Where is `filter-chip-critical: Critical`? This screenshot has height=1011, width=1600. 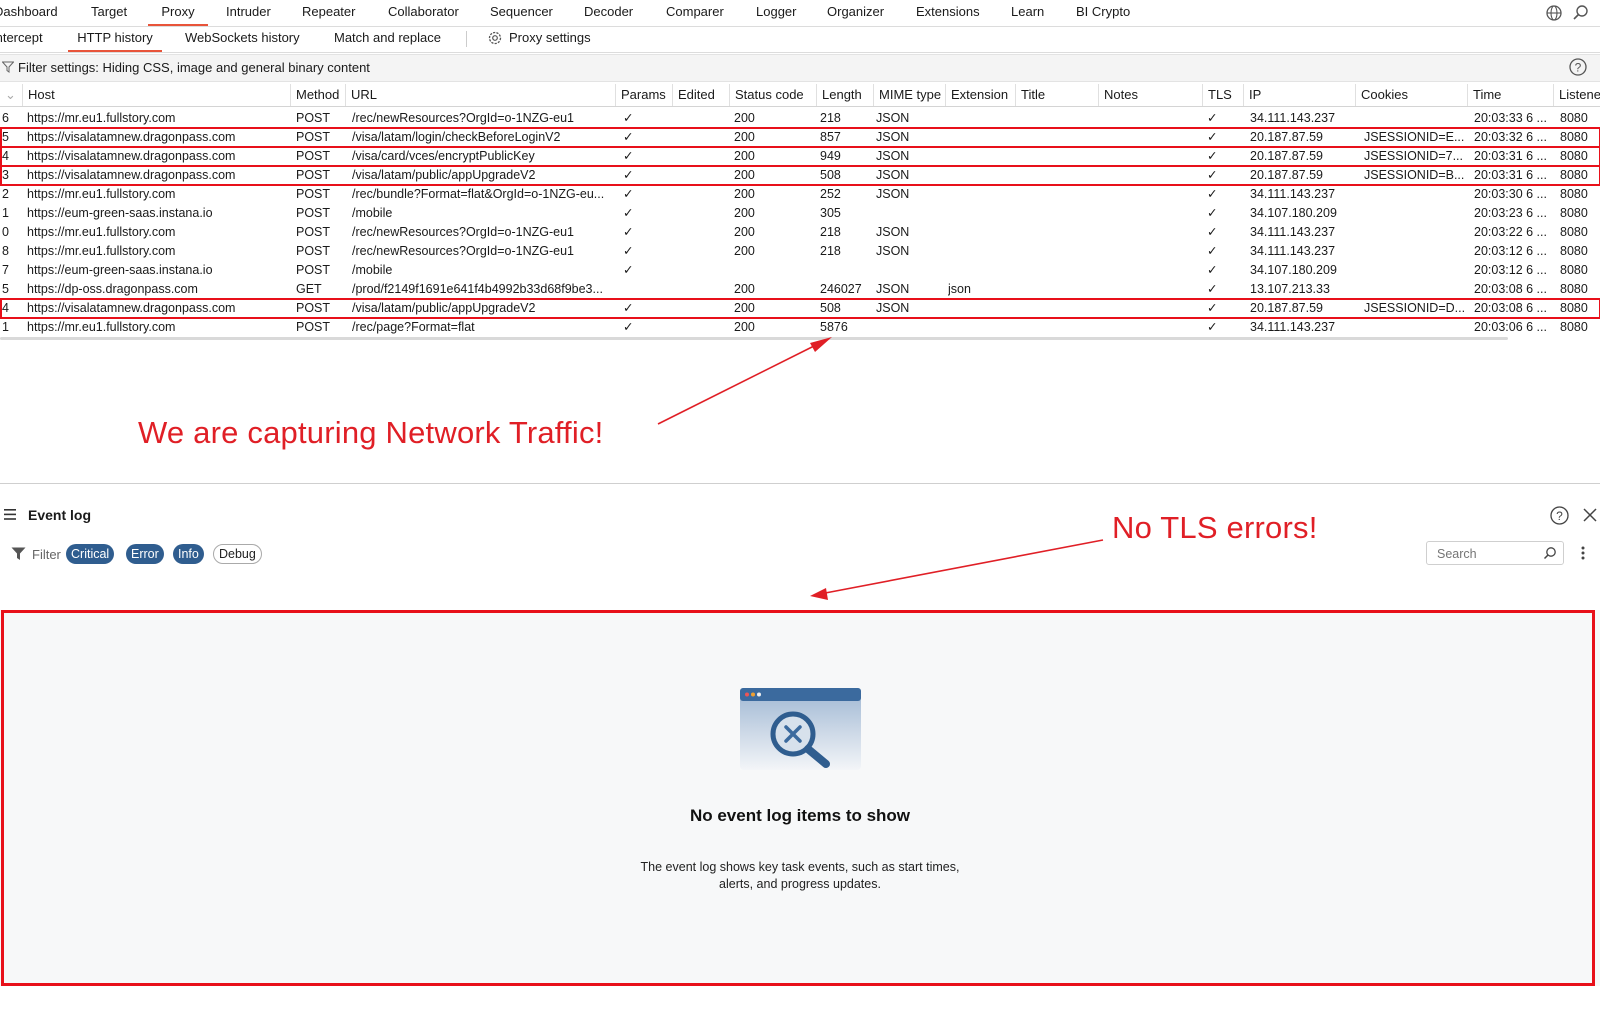 filter-chip-critical: Critical is located at coordinates (90, 554).